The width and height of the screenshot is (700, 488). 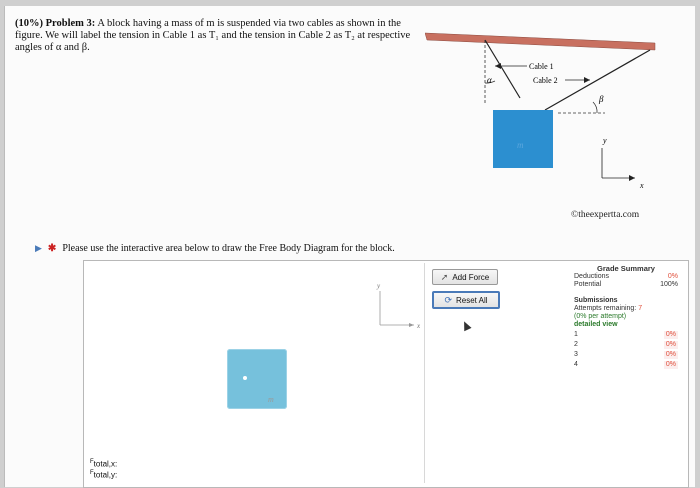 I want to click on total-x-line: Ftotal,x:, so click(x=104, y=464).